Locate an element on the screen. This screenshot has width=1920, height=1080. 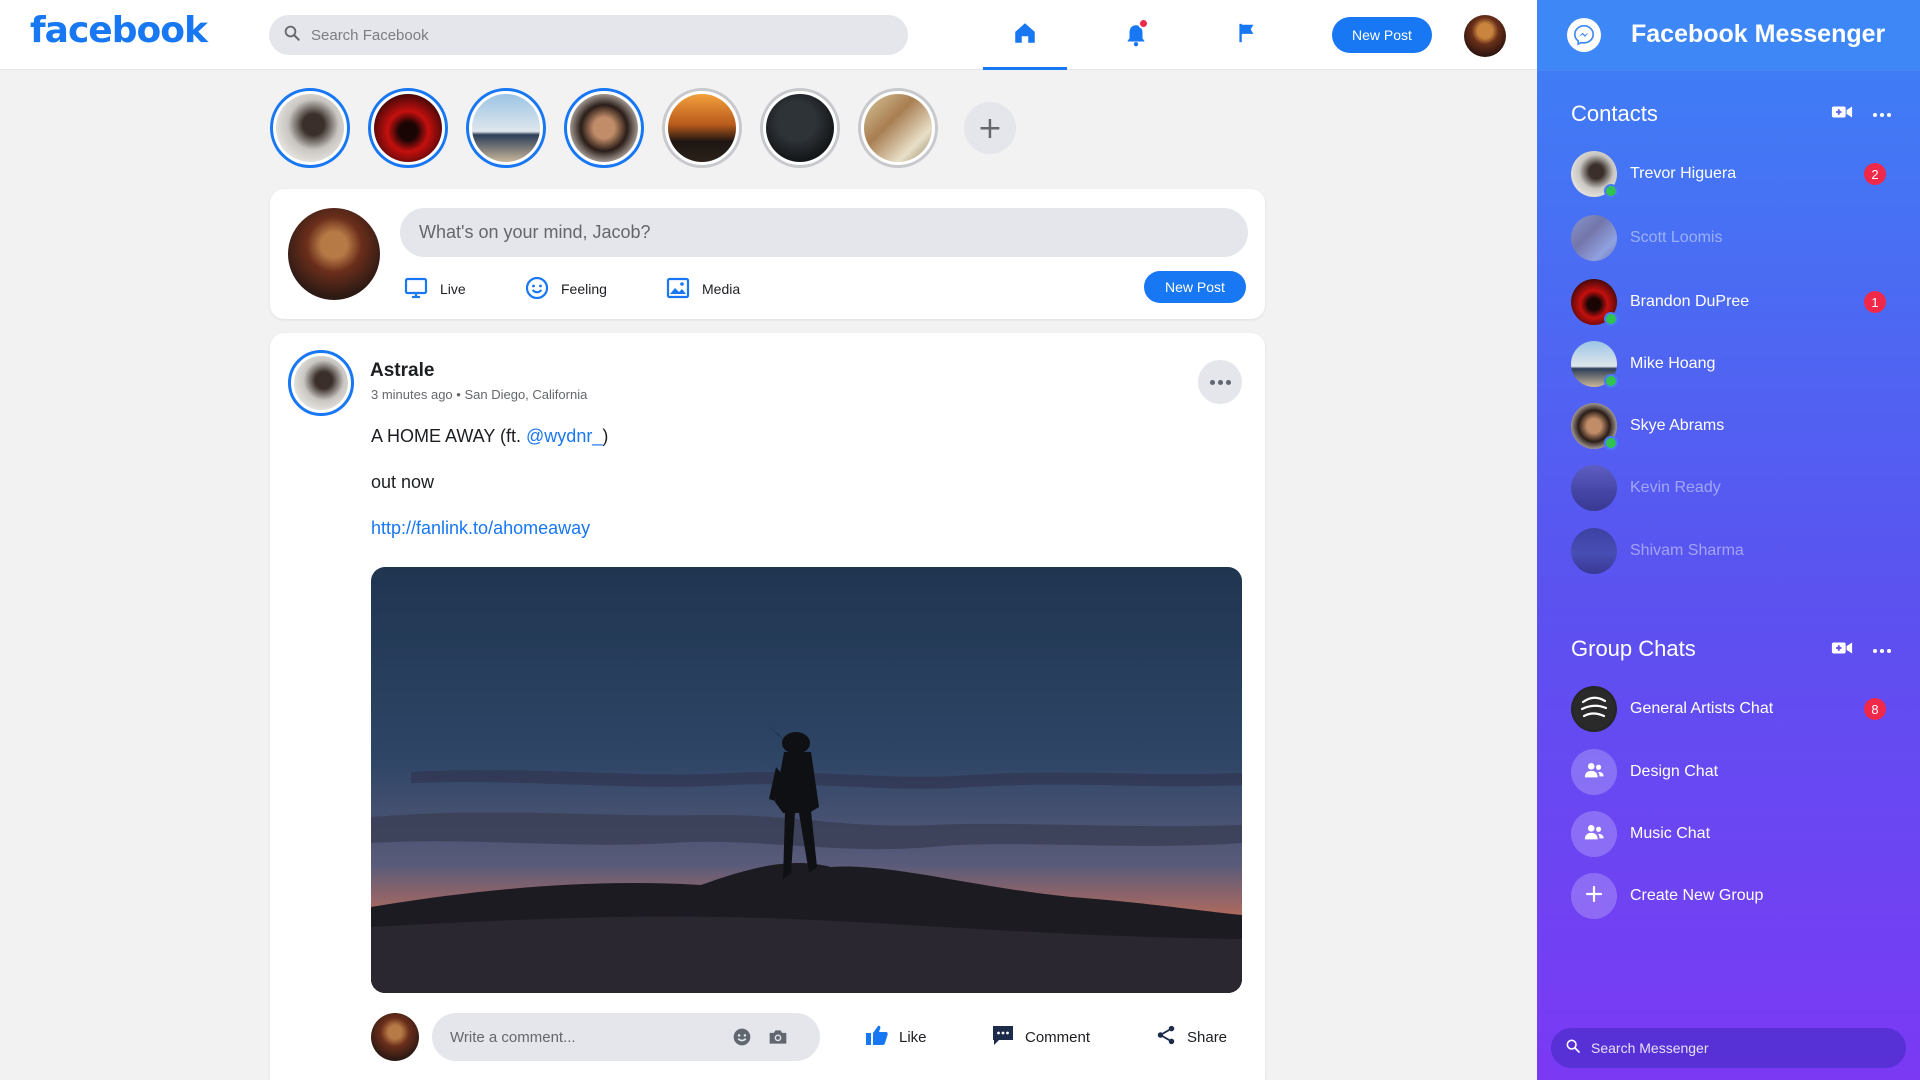
share-button: Share is located at coordinates (1191, 1037).